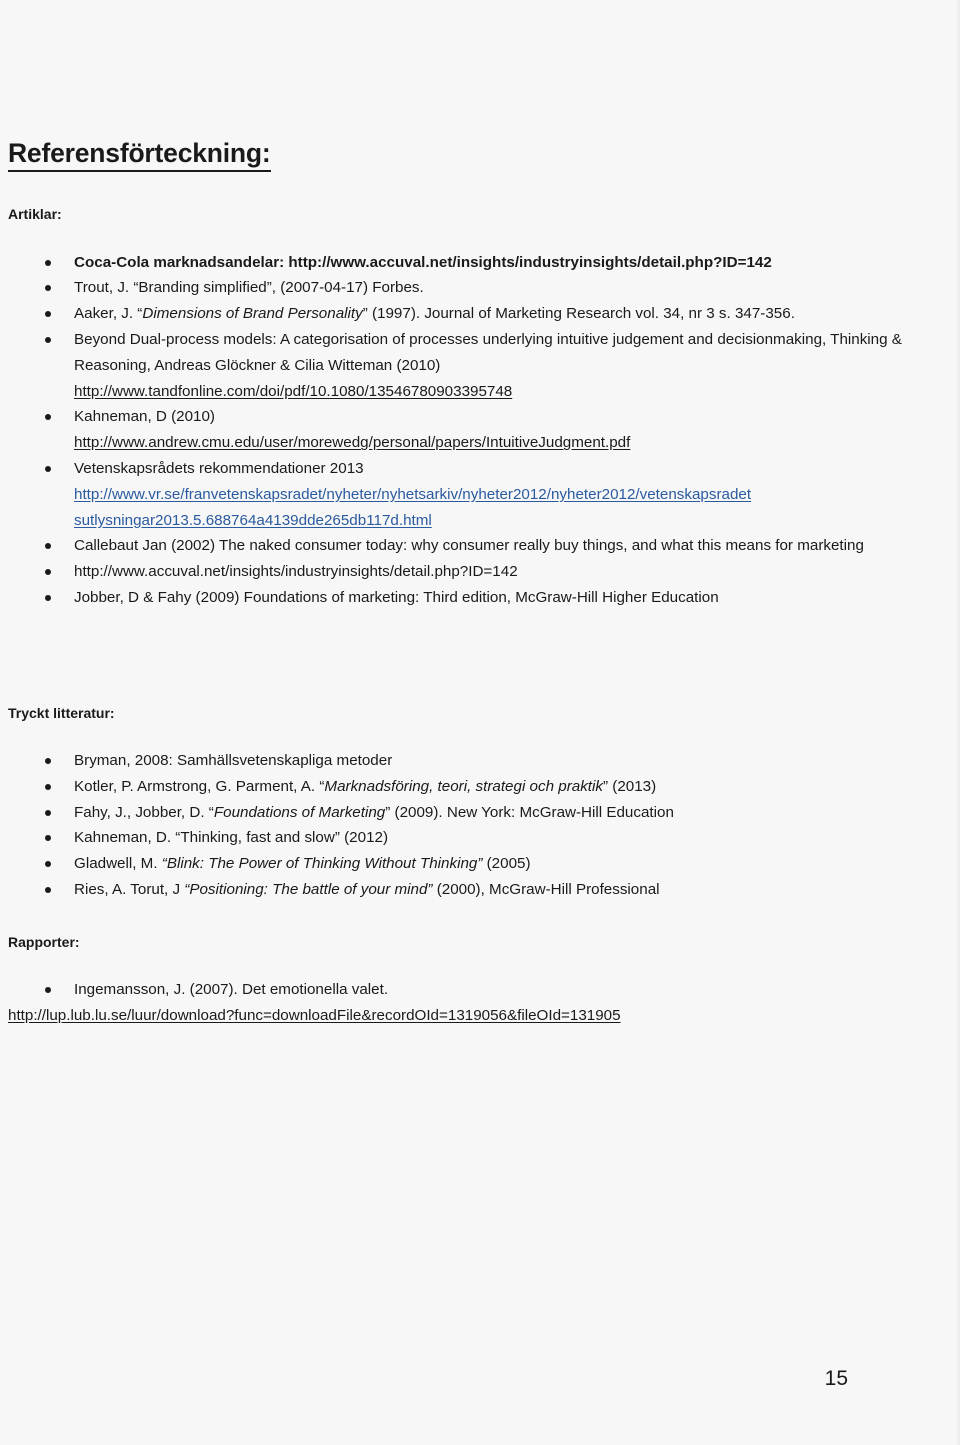  What do you see at coordinates (108, 314) in the screenshot?
I see `aaker-text-before: Aaker, J. “` at bounding box center [108, 314].